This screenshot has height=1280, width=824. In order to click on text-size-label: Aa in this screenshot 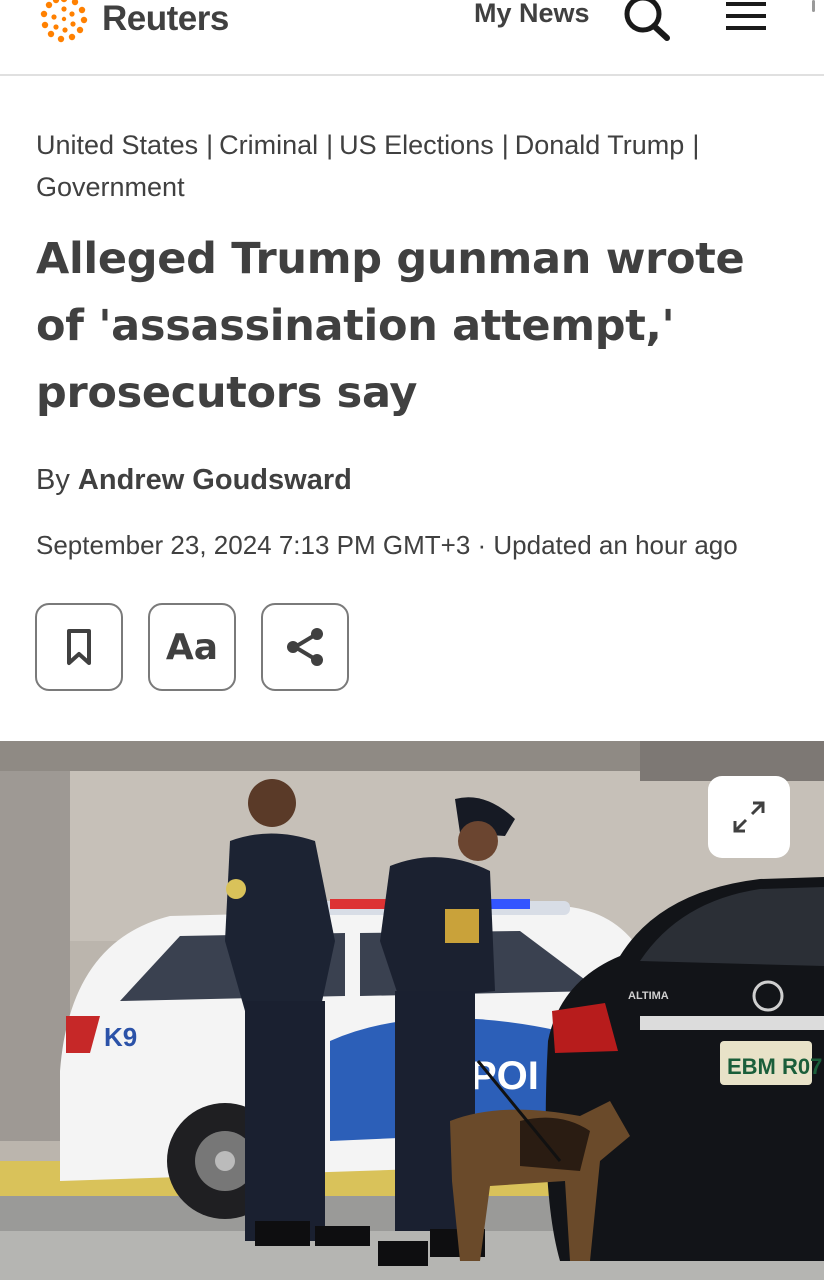, I will do `click(192, 647)`.